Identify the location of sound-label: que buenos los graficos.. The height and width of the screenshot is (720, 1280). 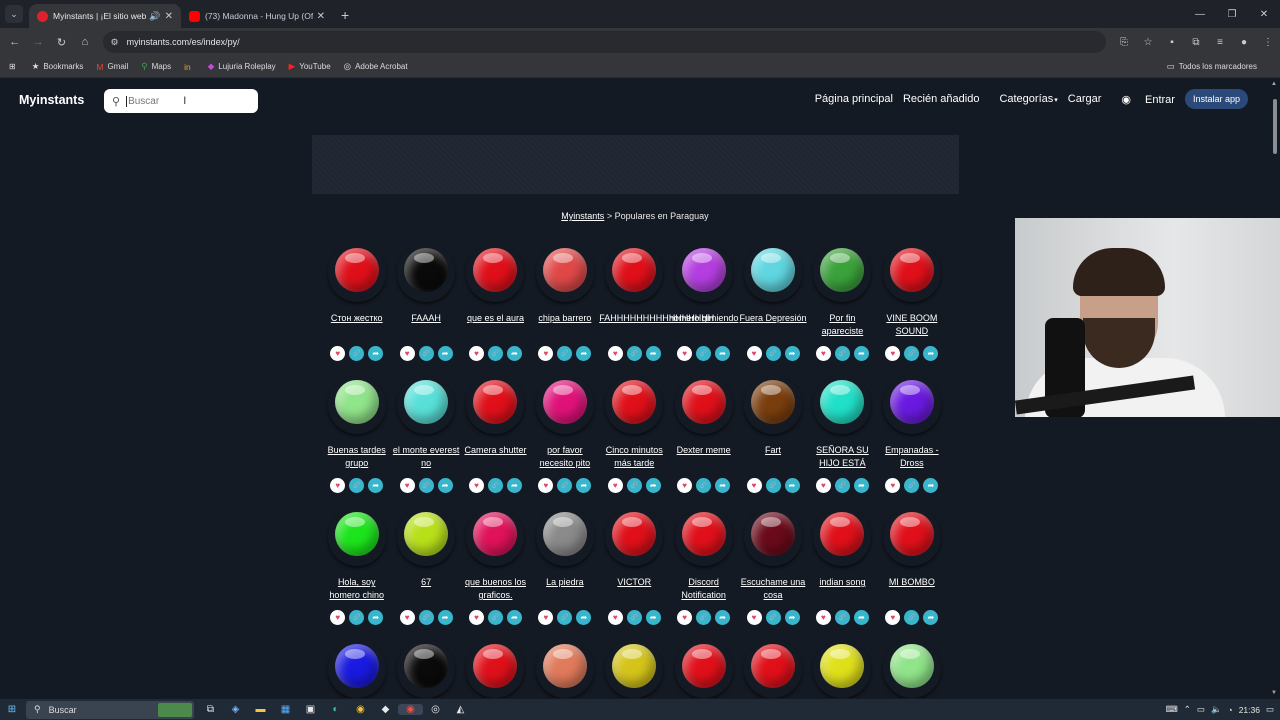
(495, 589).